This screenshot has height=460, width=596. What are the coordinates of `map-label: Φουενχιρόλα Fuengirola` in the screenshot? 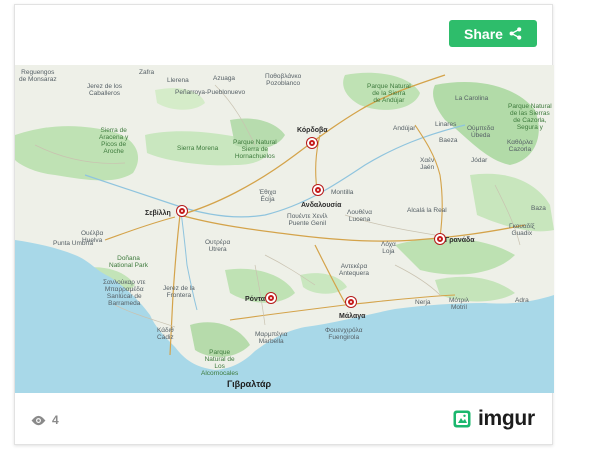 It's located at (344, 334).